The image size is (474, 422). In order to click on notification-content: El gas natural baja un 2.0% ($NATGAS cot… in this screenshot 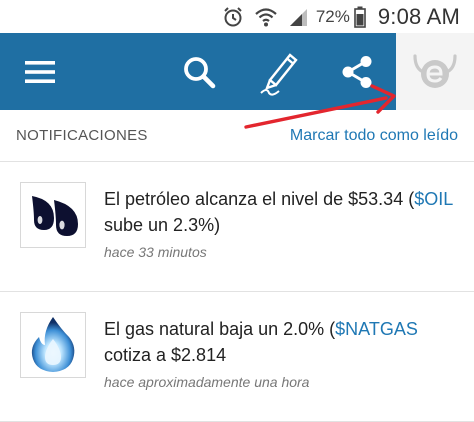, I will do `click(284, 353)`.